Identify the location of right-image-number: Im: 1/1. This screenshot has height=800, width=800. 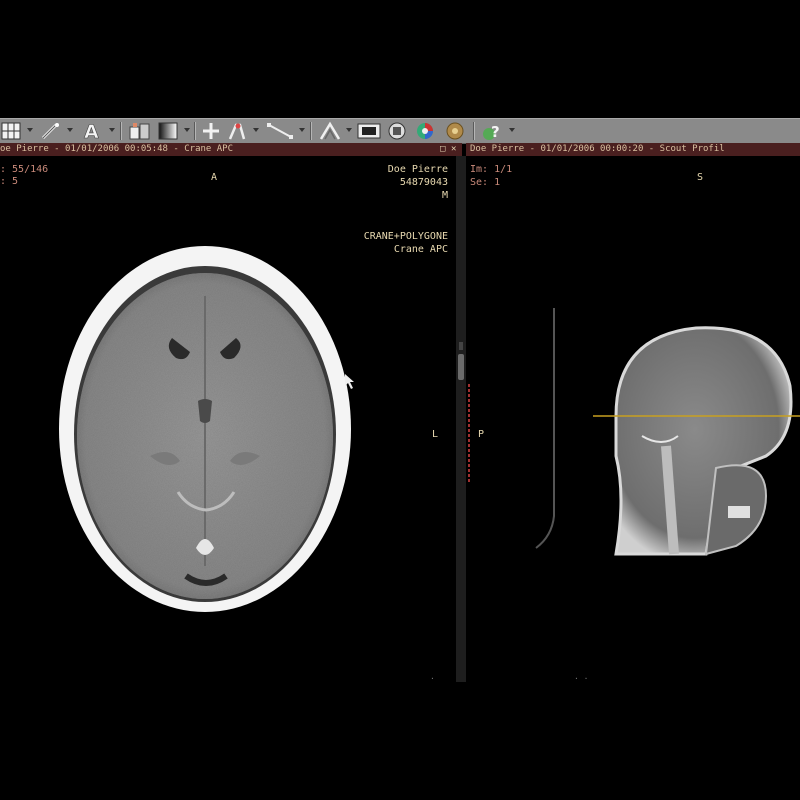
(491, 169).